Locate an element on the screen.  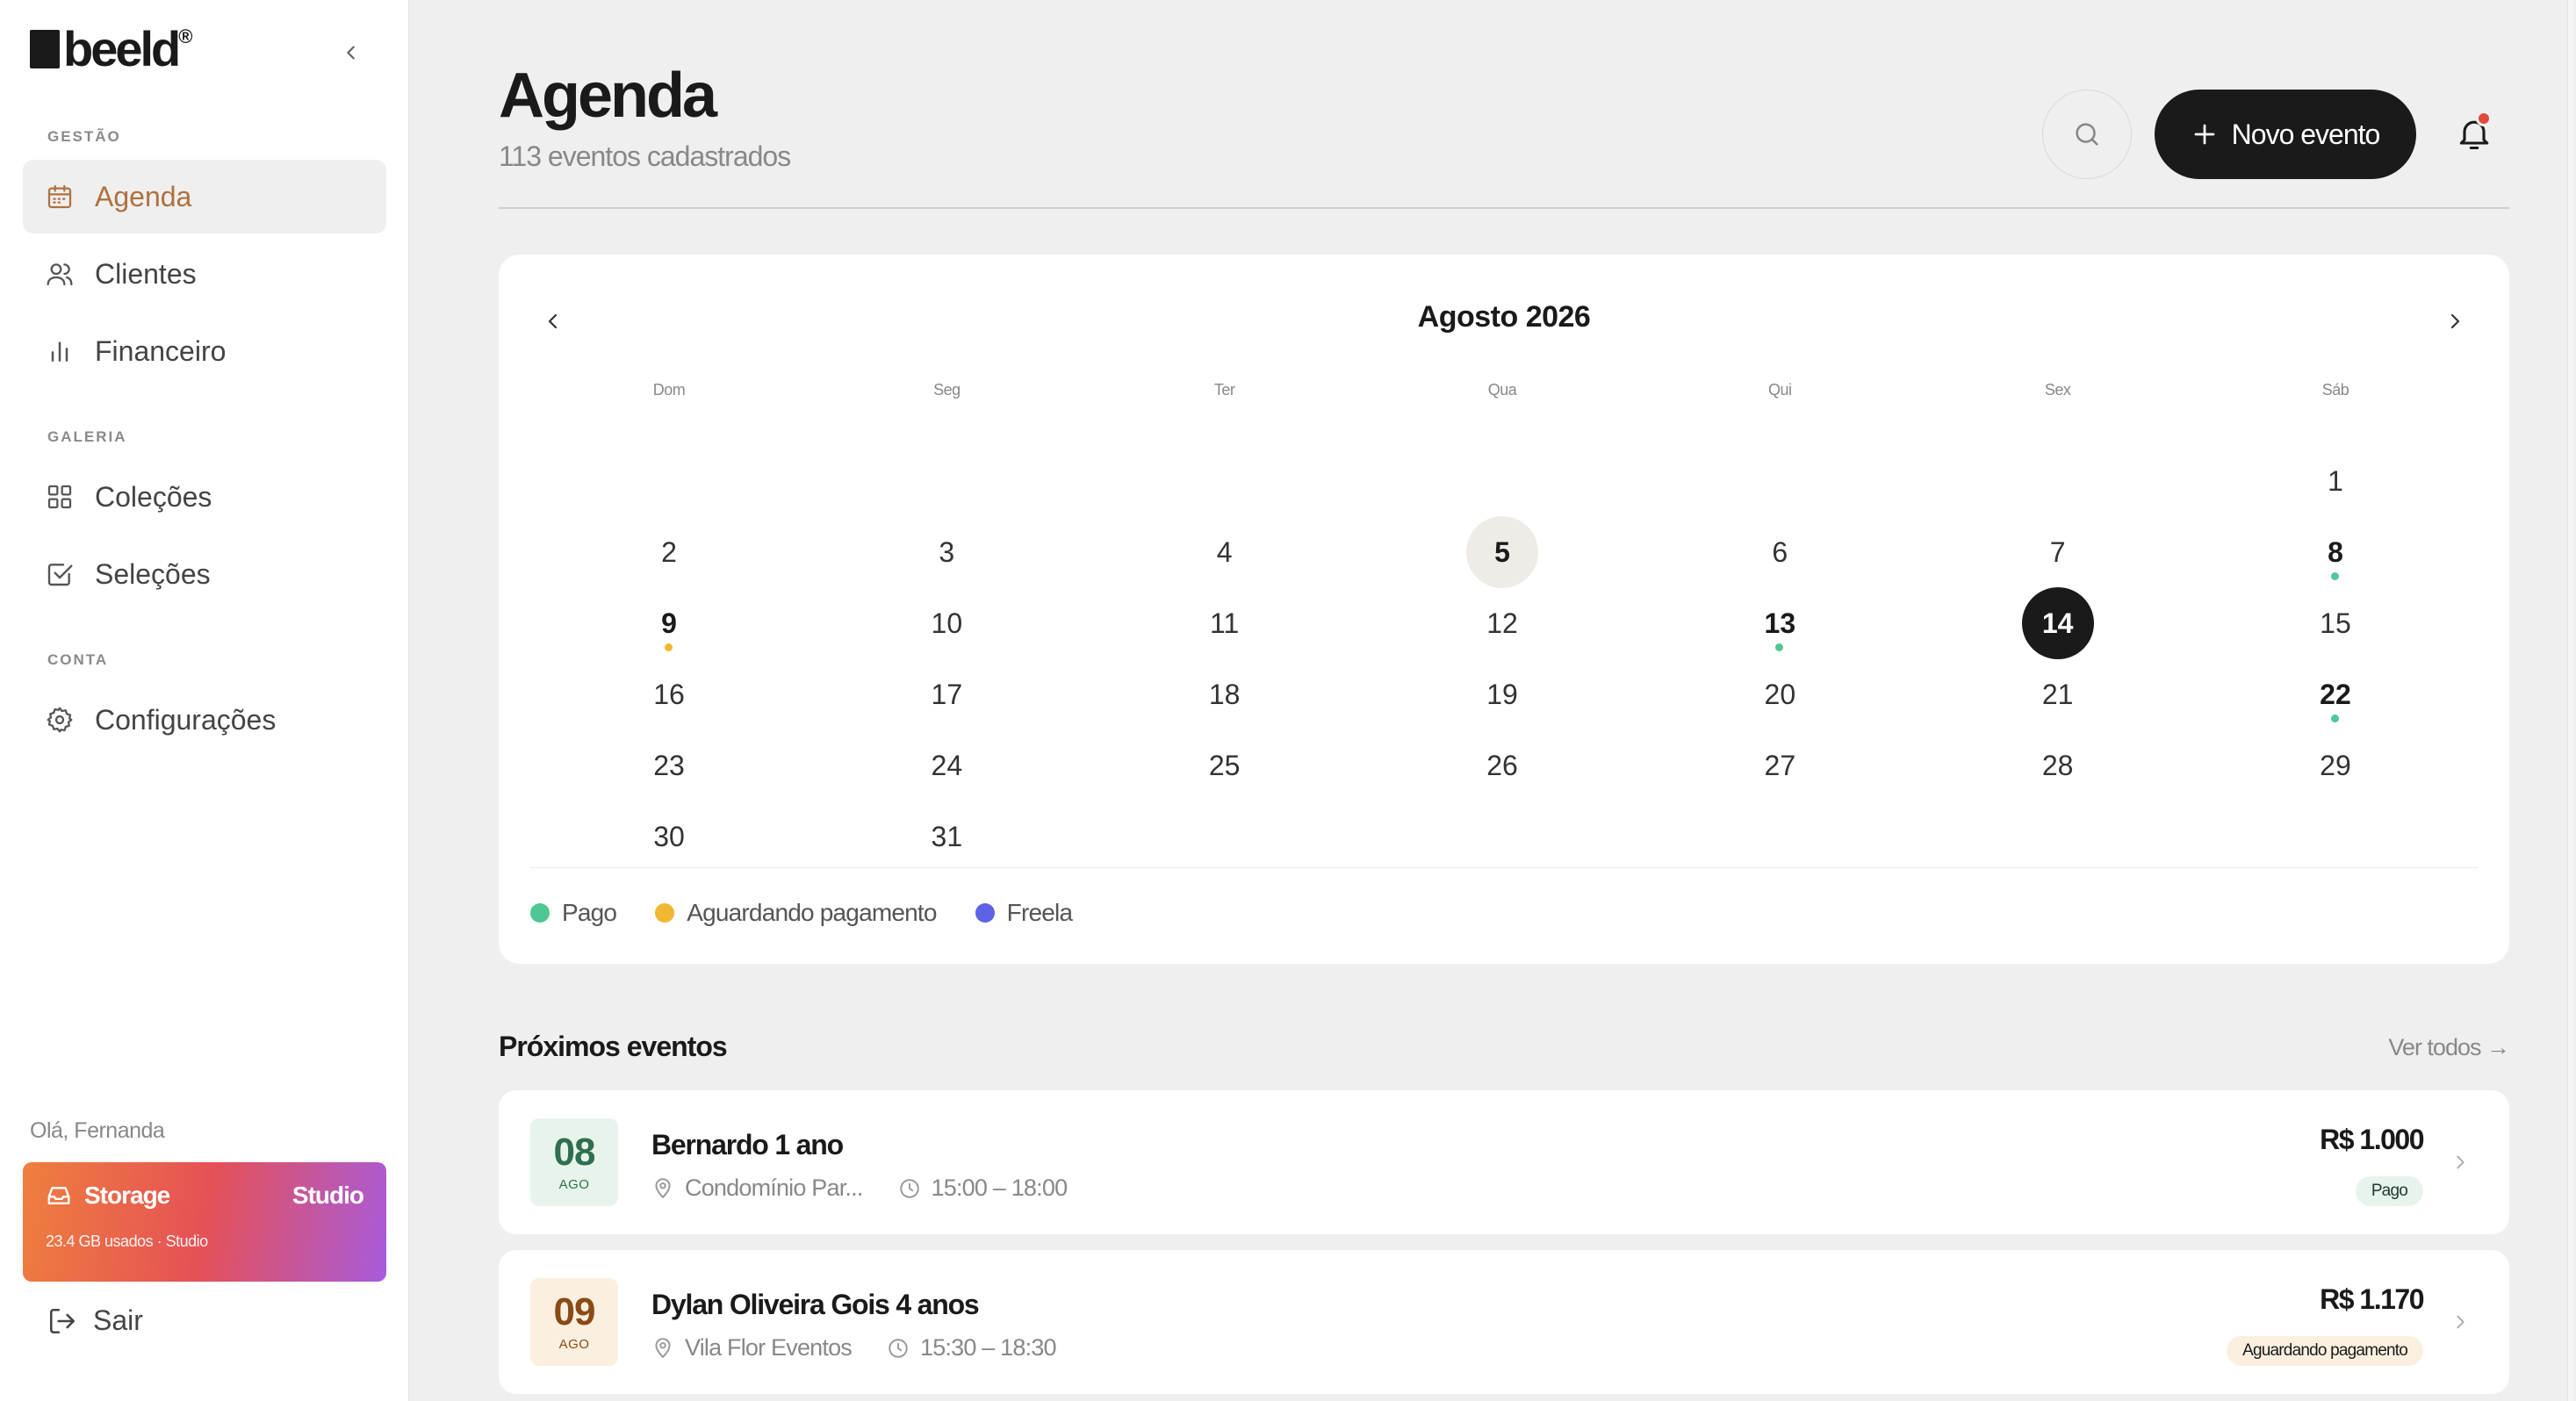
upcoming-title: Próximos eventos is located at coordinates (613, 1046).